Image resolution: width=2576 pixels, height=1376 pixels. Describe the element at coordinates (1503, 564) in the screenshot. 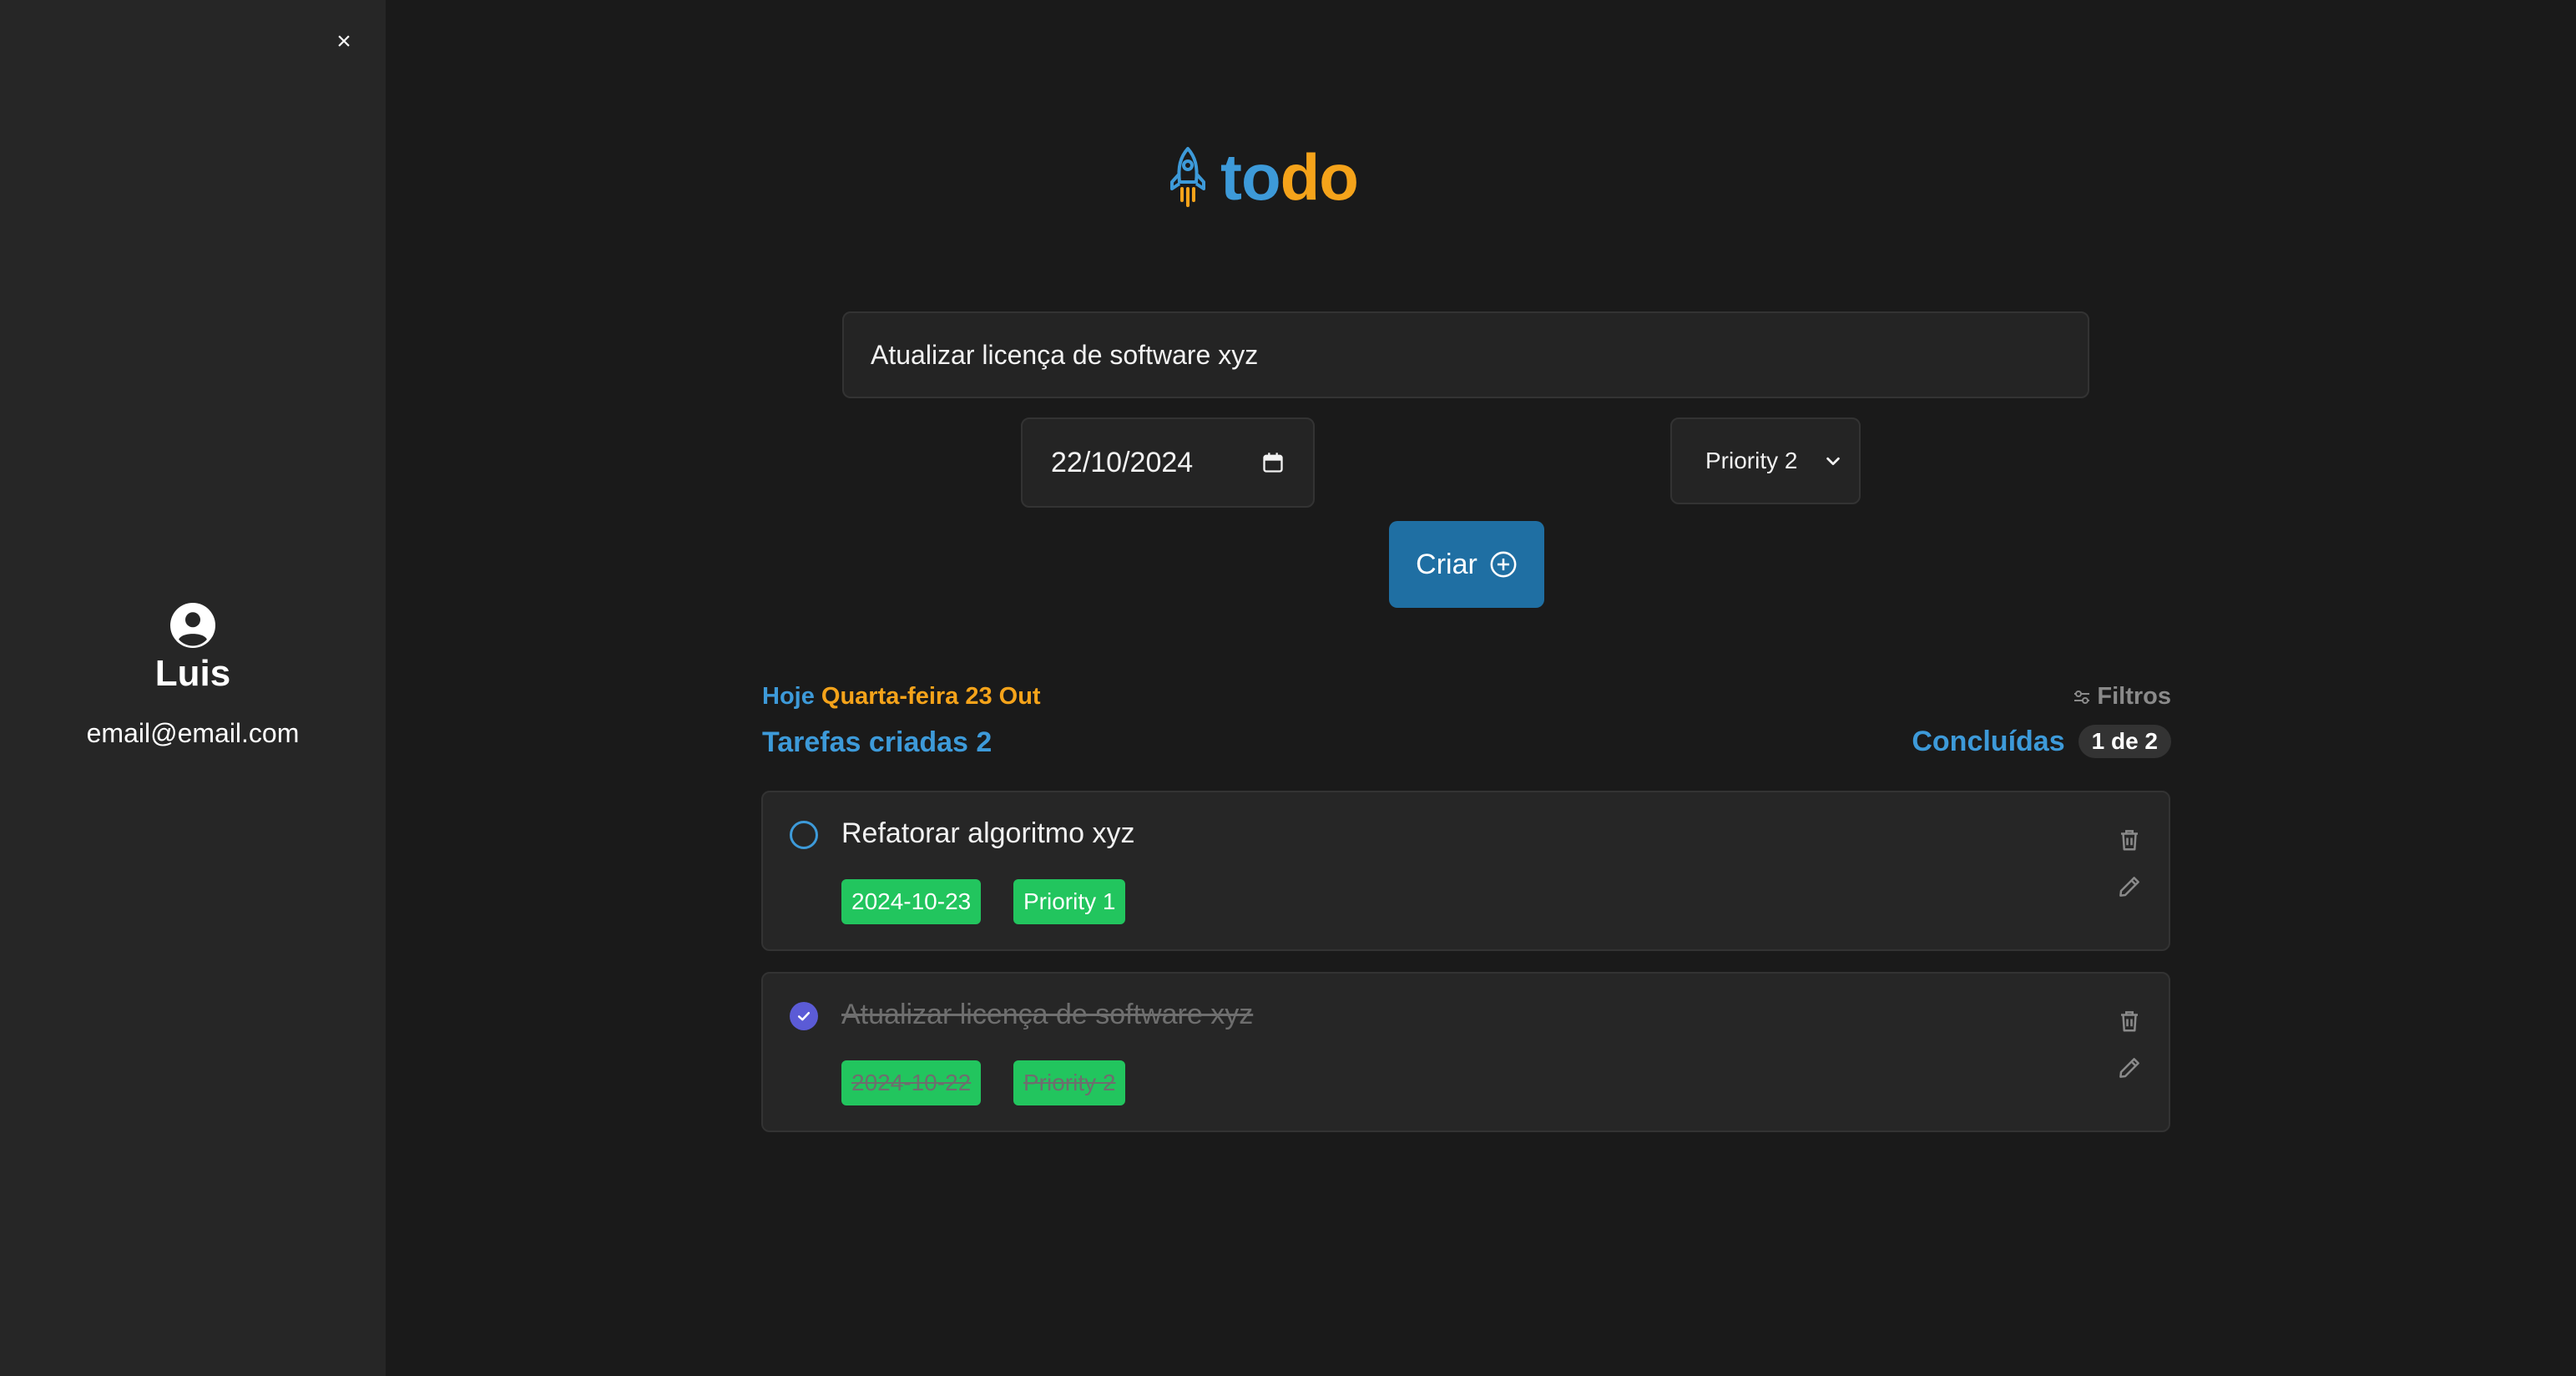

I see `plus-circle-icon` at that location.